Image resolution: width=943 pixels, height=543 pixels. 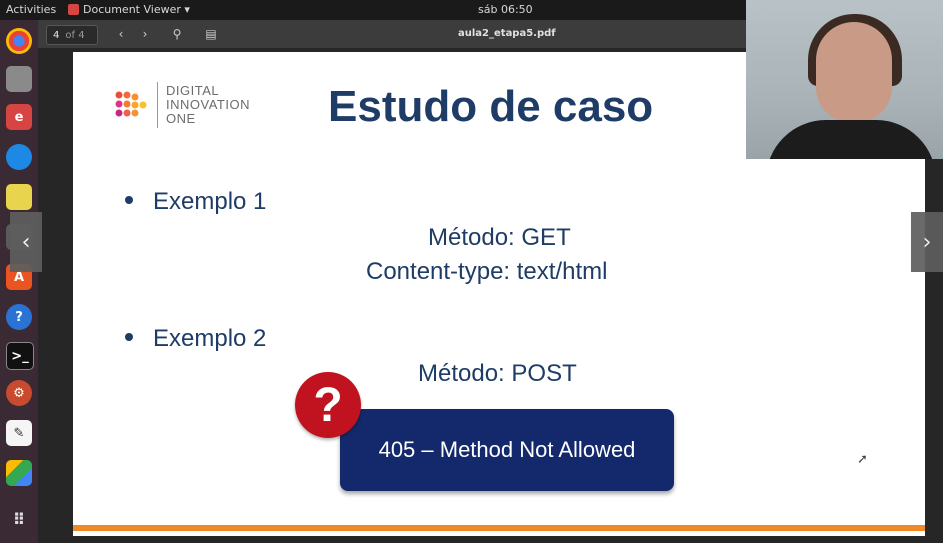 I want to click on logo-text: DIGITAL INNOVATION ONE, so click(x=208, y=105).